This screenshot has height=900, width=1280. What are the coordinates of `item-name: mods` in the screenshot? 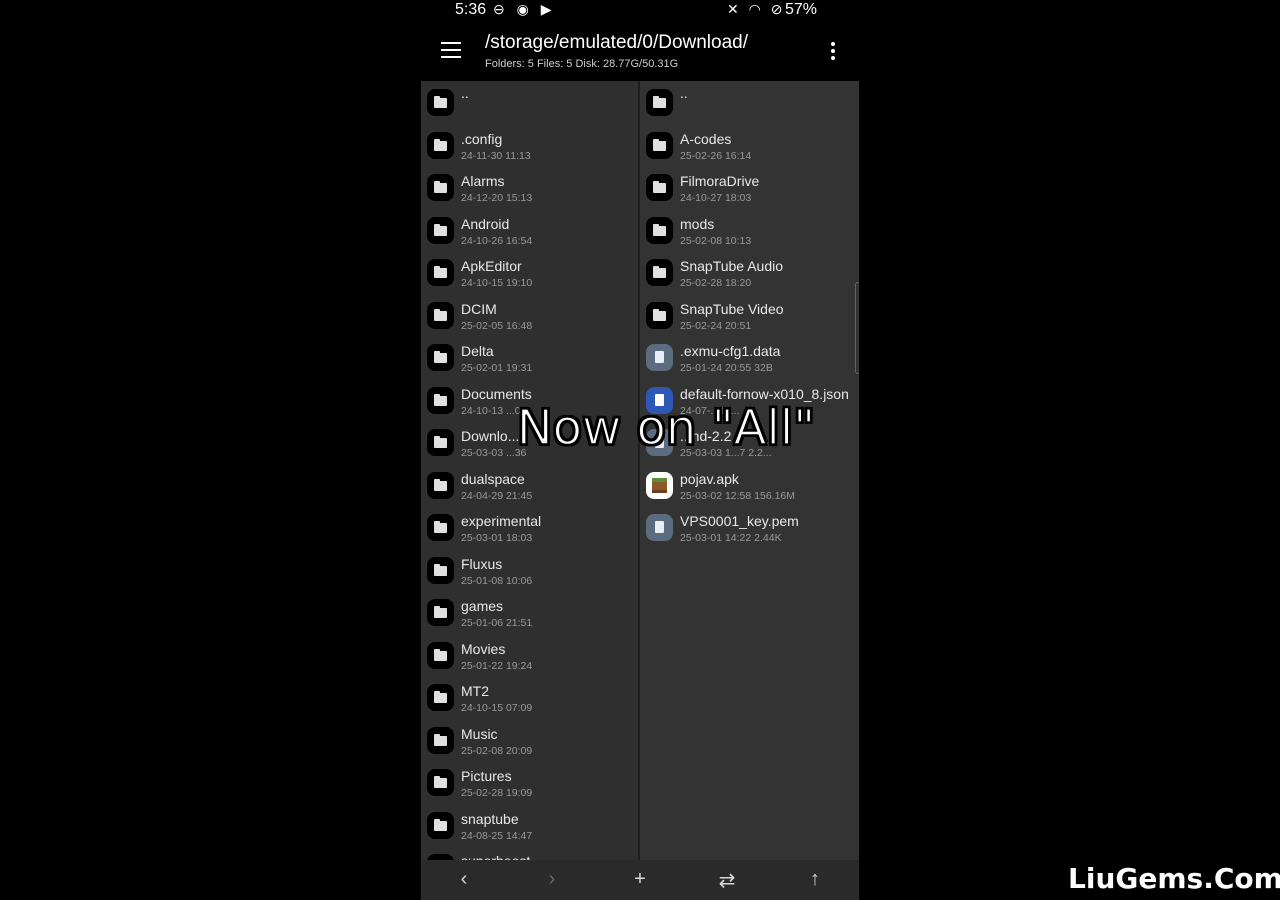 It's located at (697, 223).